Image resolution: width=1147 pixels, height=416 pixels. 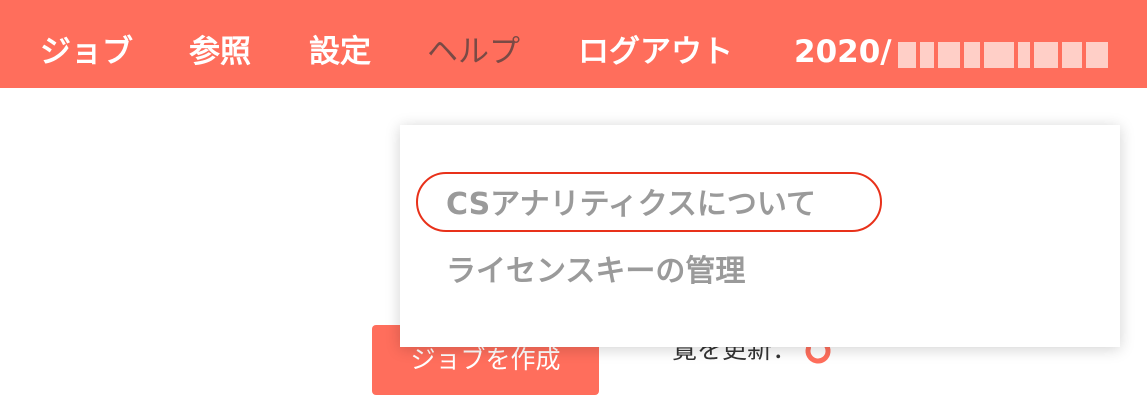 What do you see at coordinates (86, 52) in the screenshot?
I see `nav-item-job: ジョブ` at bounding box center [86, 52].